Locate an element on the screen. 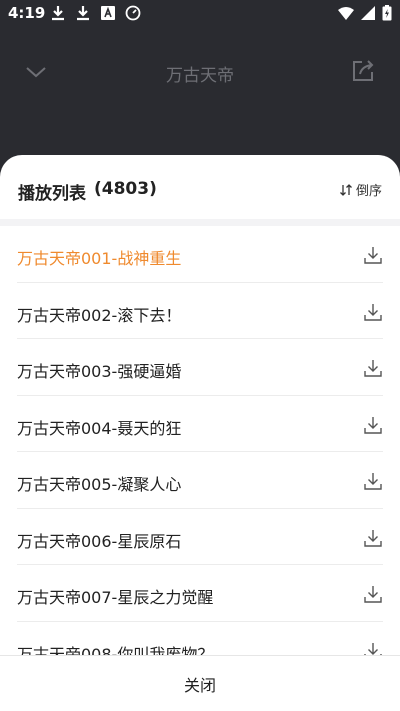 The width and height of the screenshot is (400, 711). episode-title: 万古天帝007-星辰之力觉醒 is located at coordinates (115, 597).